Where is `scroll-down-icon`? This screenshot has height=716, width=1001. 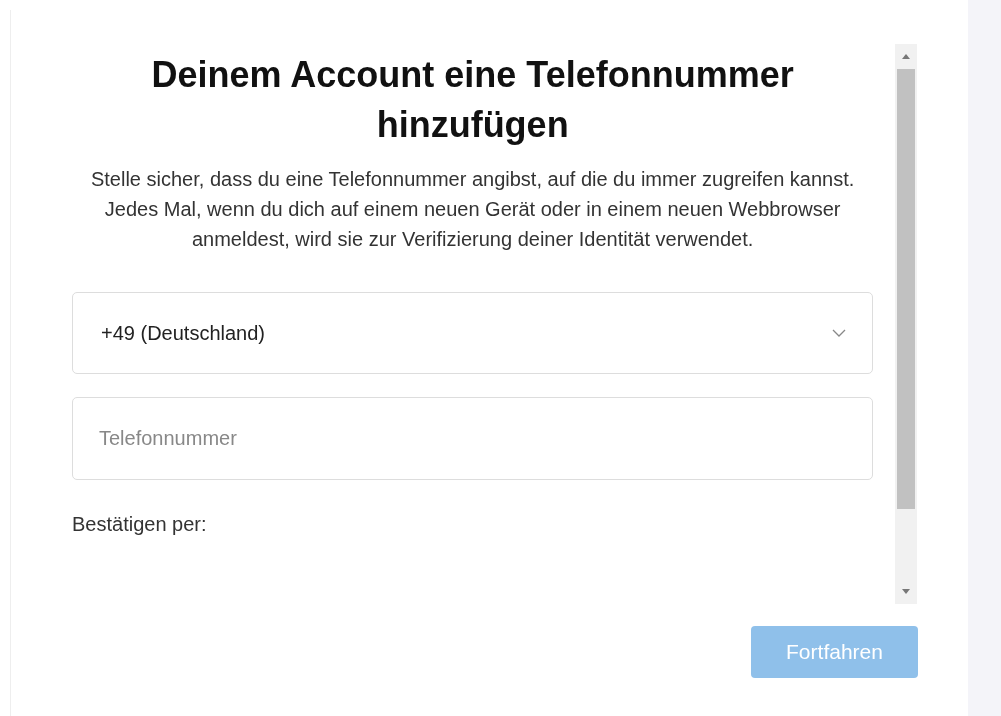
scroll-down-icon is located at coordinates (906, 591).